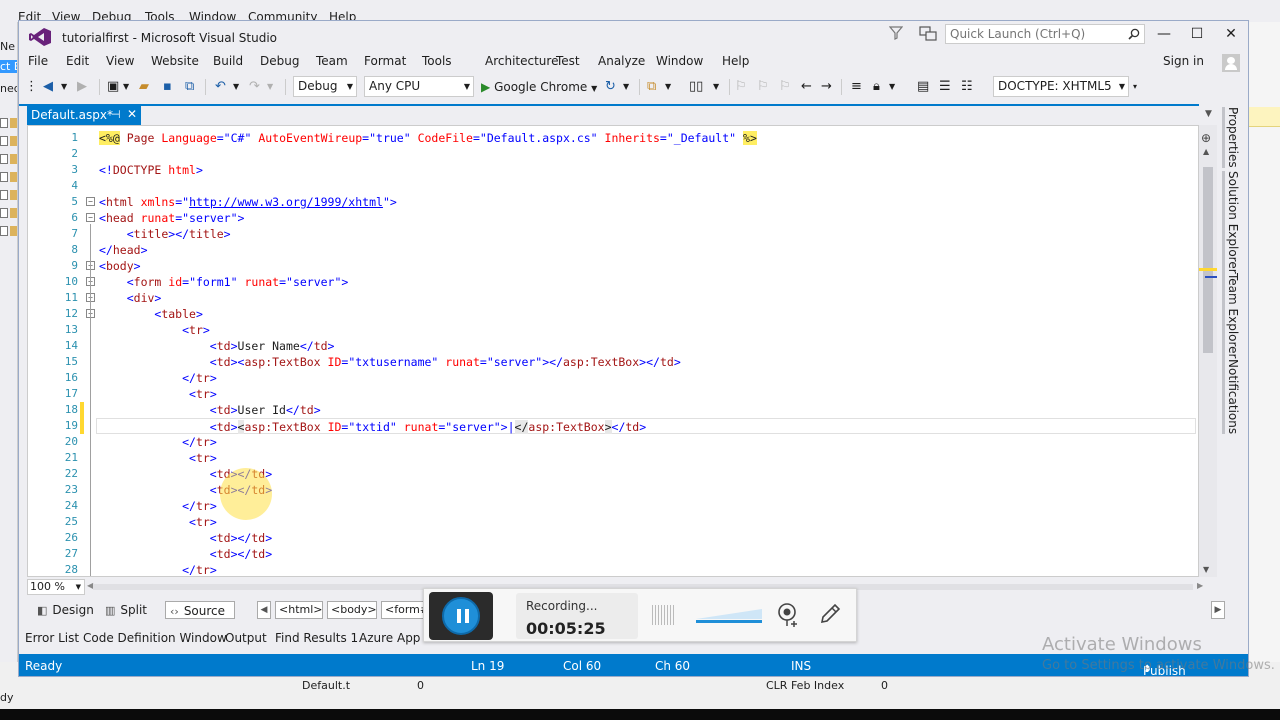 The height and width of the screenshot is (720, 1280). What do you see at coordinates (151, 170) in the screenshot?
I see `code-line: <!DOCTYPE html>` at bounding box center [151, 170].